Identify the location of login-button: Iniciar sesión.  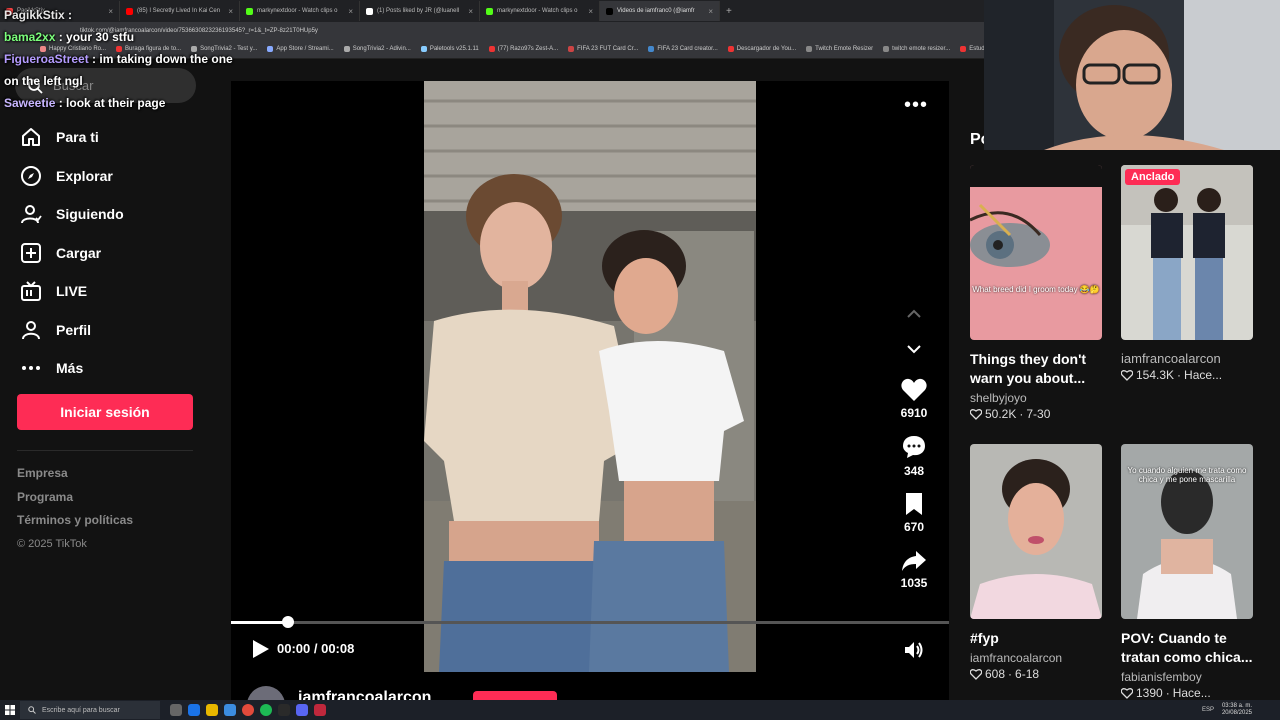
(105, 412).